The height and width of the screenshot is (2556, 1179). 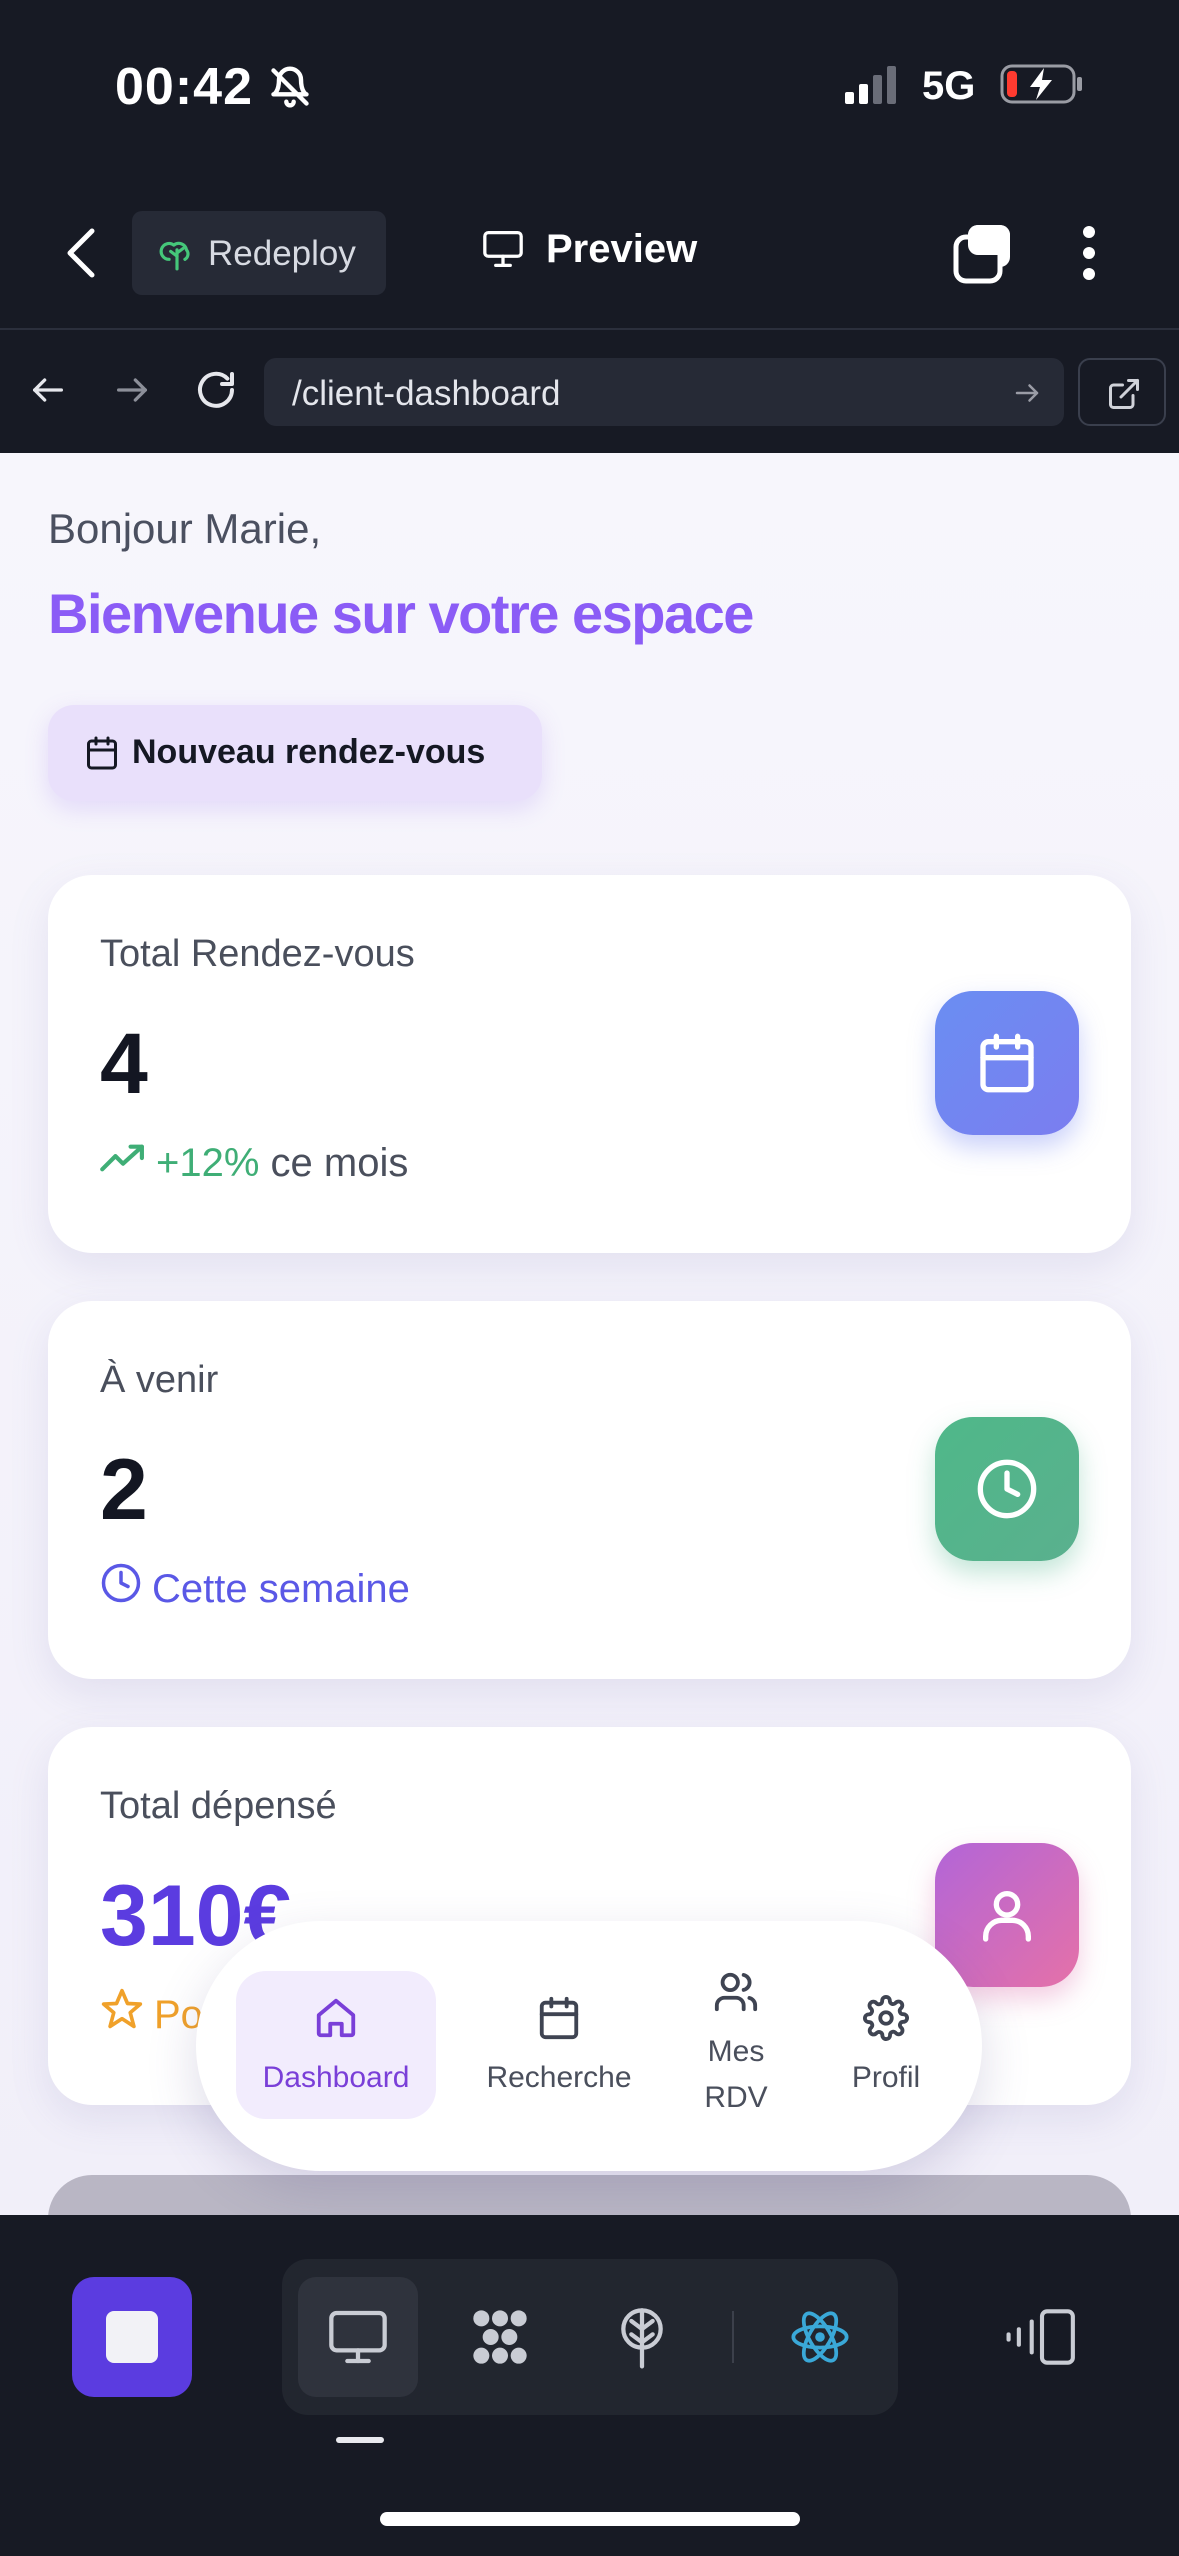 I want to click on arrow-left-icon, so click(x=48, y=392).